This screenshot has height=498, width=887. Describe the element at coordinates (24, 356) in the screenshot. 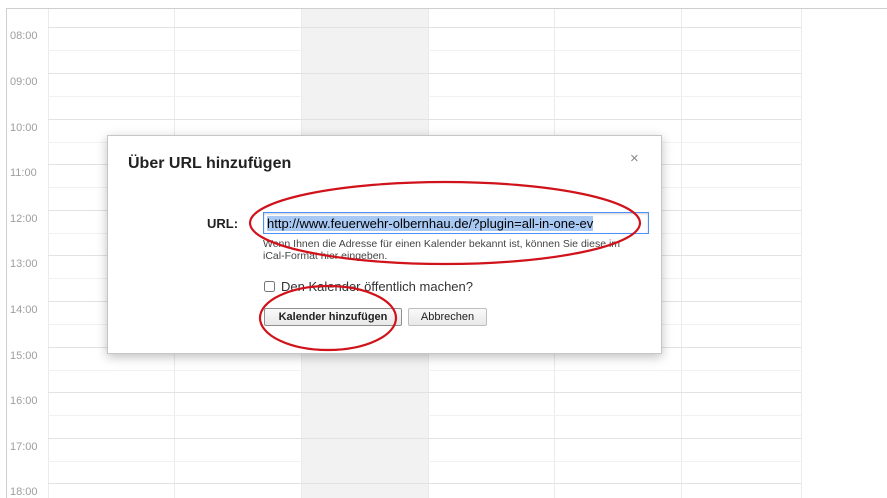

I see `time-label: 15:00` at that location.